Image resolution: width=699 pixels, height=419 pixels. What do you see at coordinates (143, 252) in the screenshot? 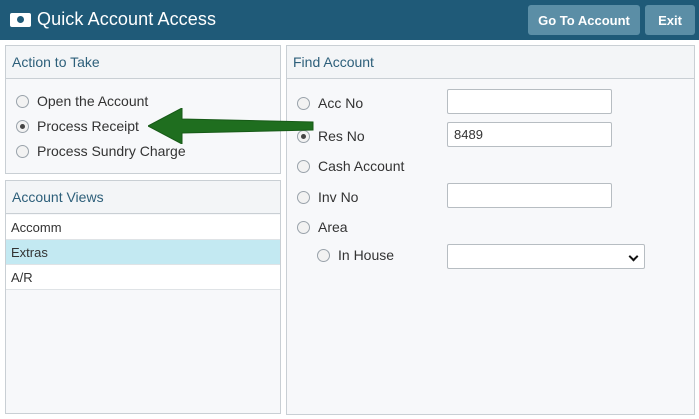
I see `list-item-extras: Extras` at bounding box center [143, 252].